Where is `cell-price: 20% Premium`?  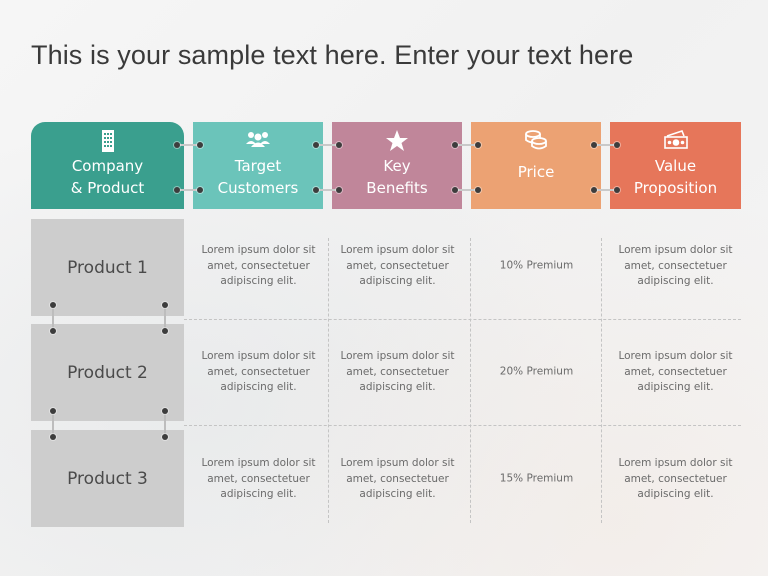 cell-price: 20% Premium is located at coordinates (536, 371).